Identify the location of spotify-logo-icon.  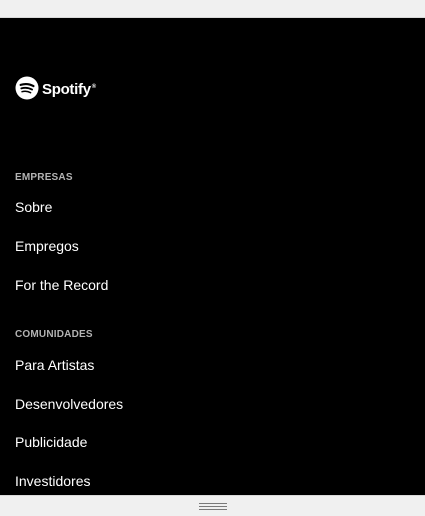
(27, 88).